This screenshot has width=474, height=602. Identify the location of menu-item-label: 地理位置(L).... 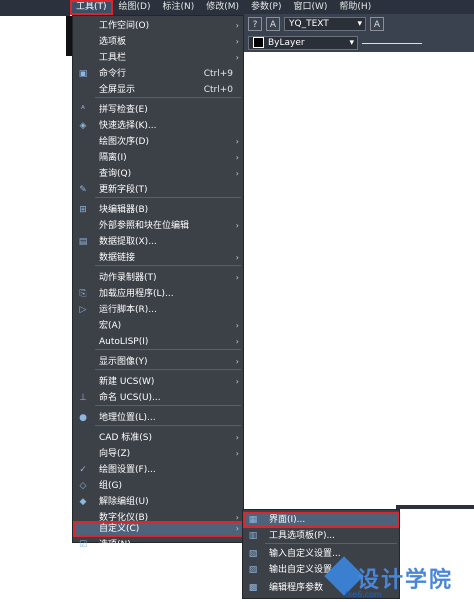
(127, 418).